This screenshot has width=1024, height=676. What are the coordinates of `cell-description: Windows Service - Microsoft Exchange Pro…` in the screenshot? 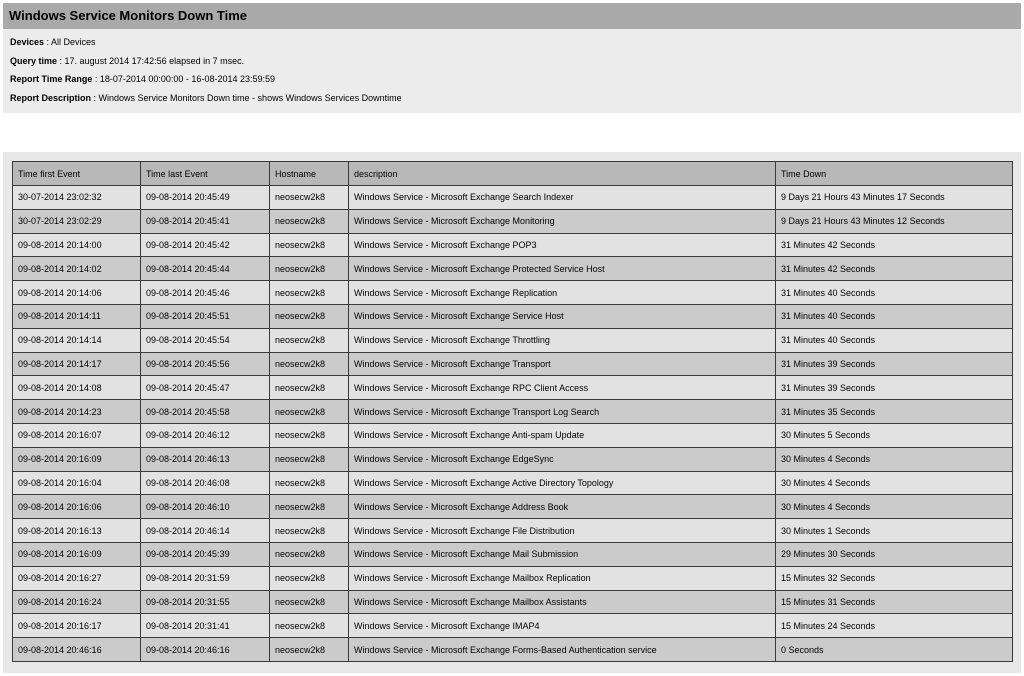 It's located at (562, 269).